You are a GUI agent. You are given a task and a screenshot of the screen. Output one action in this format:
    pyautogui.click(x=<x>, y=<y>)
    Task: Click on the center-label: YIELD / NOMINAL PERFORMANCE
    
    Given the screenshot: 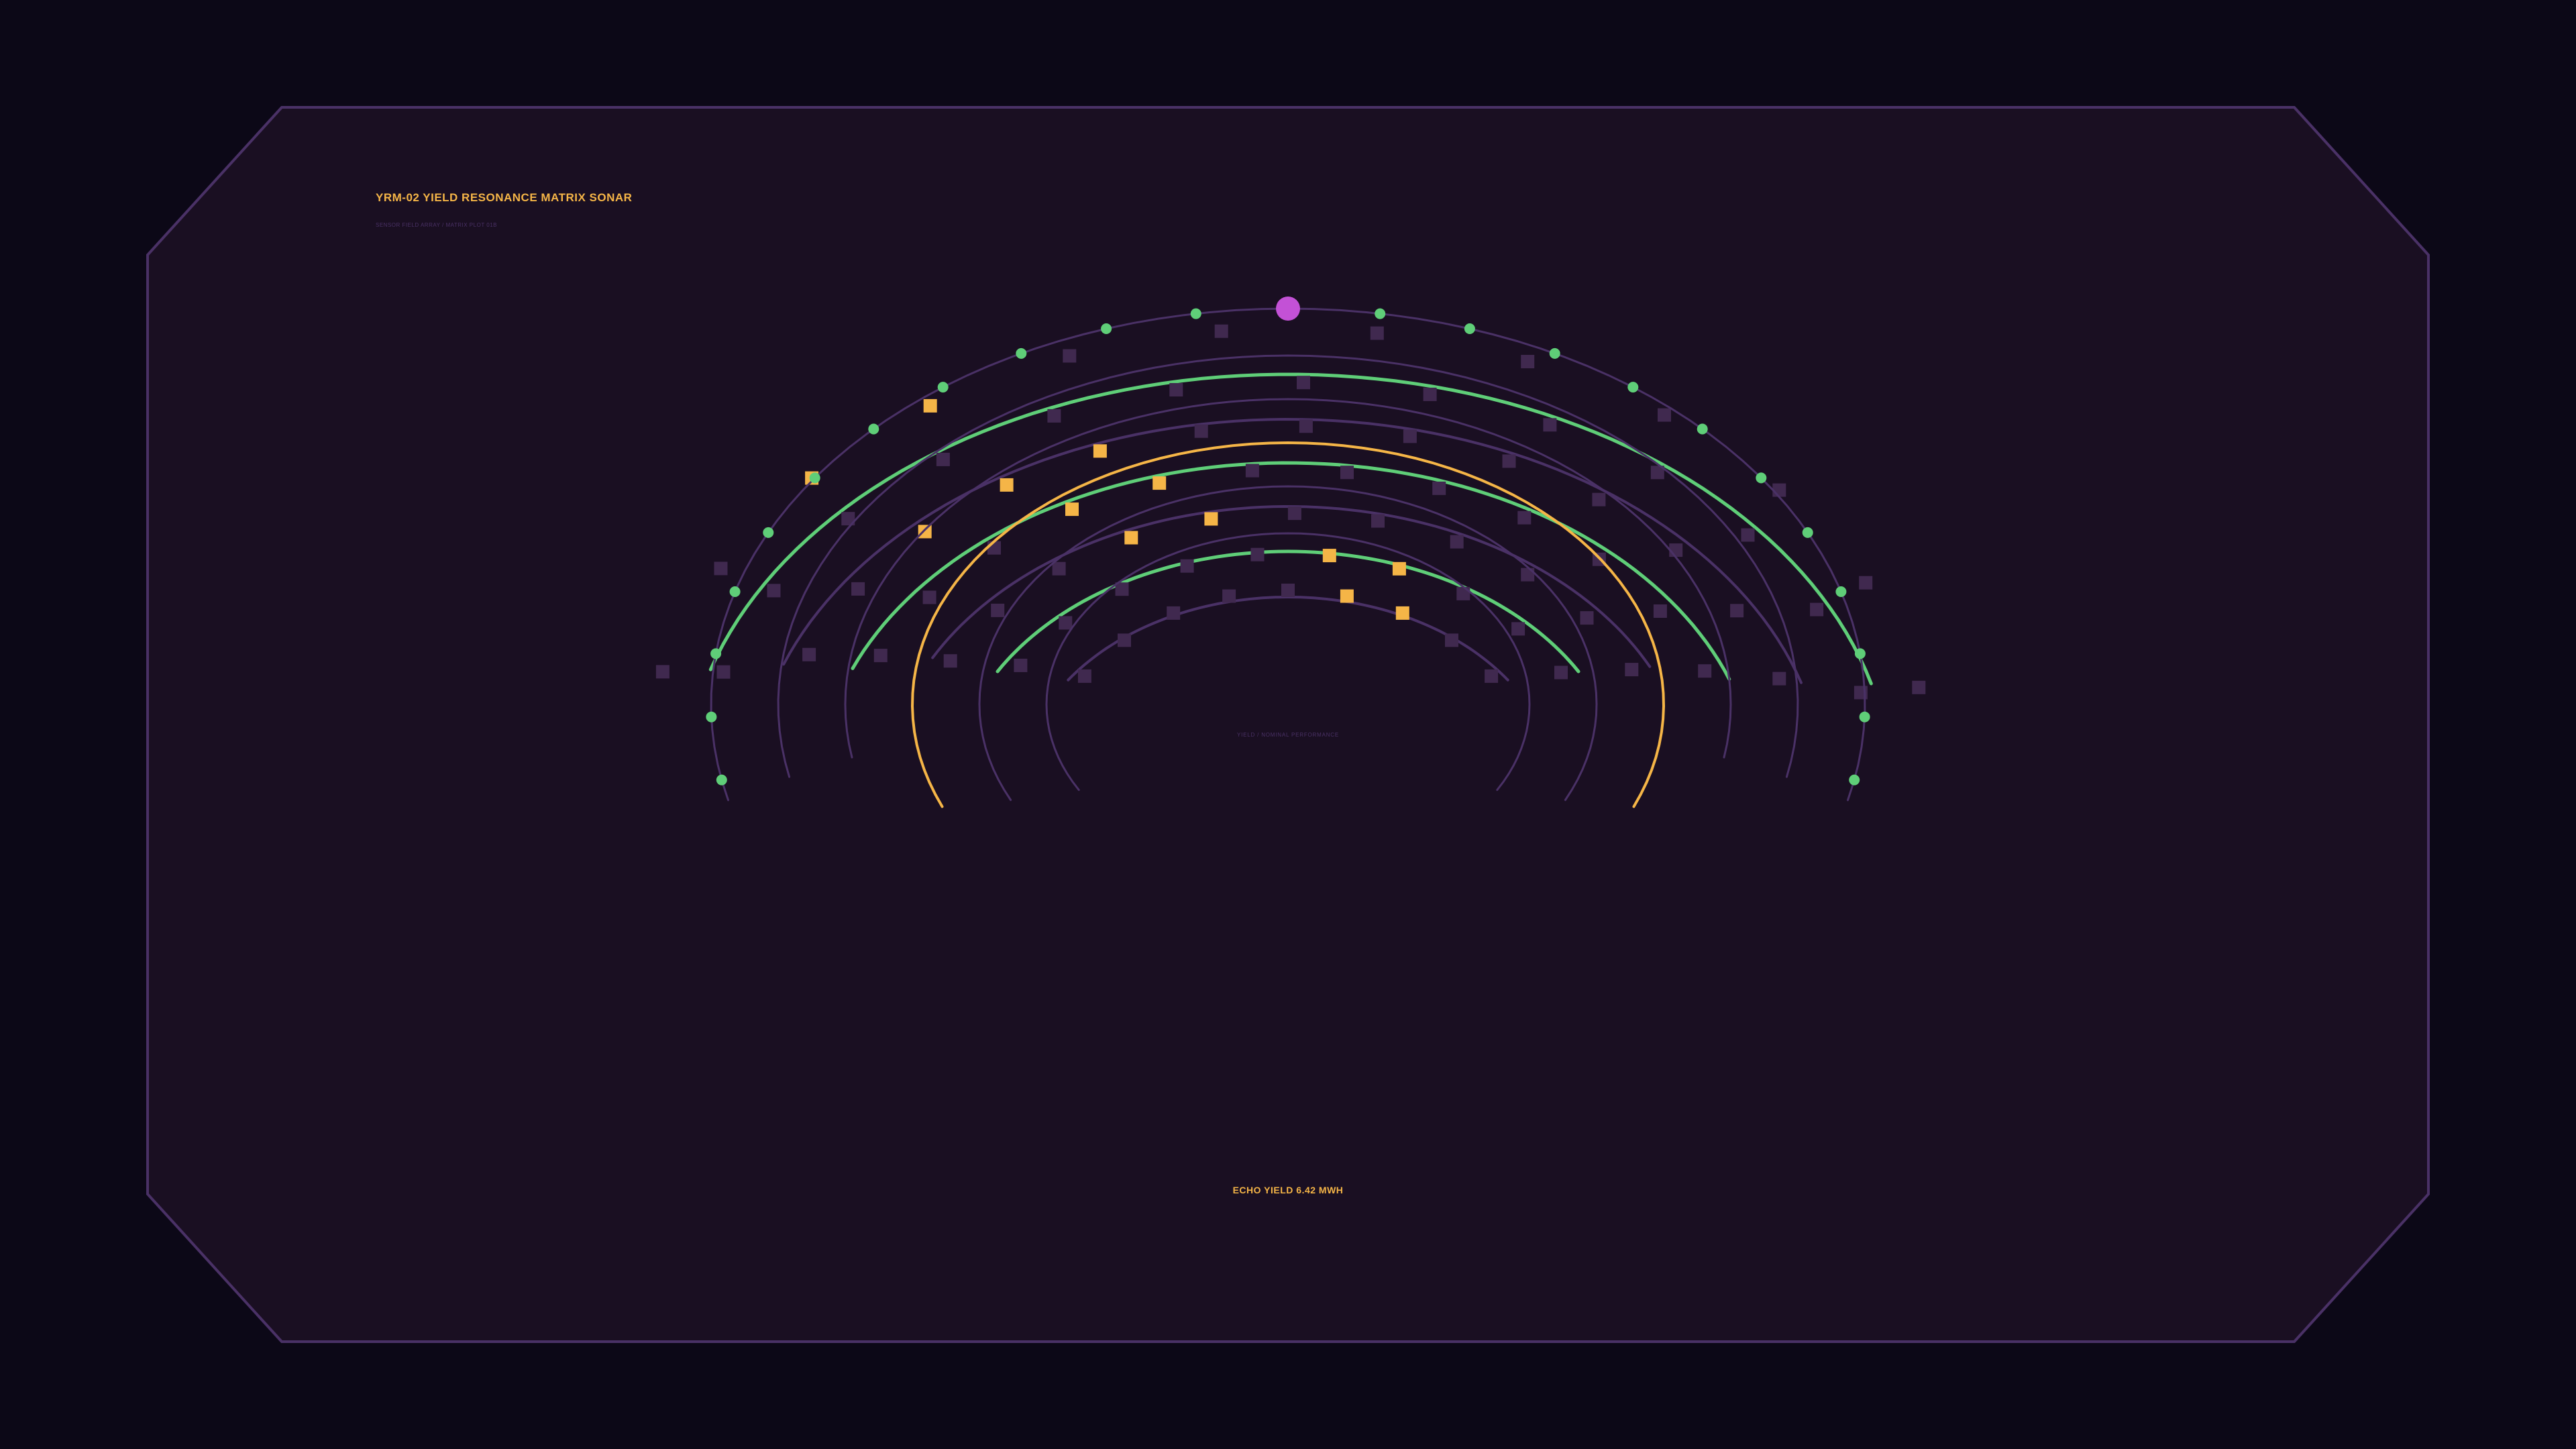 What is the action you would take?
    pyautogui.click(x=1288, y=735)
    